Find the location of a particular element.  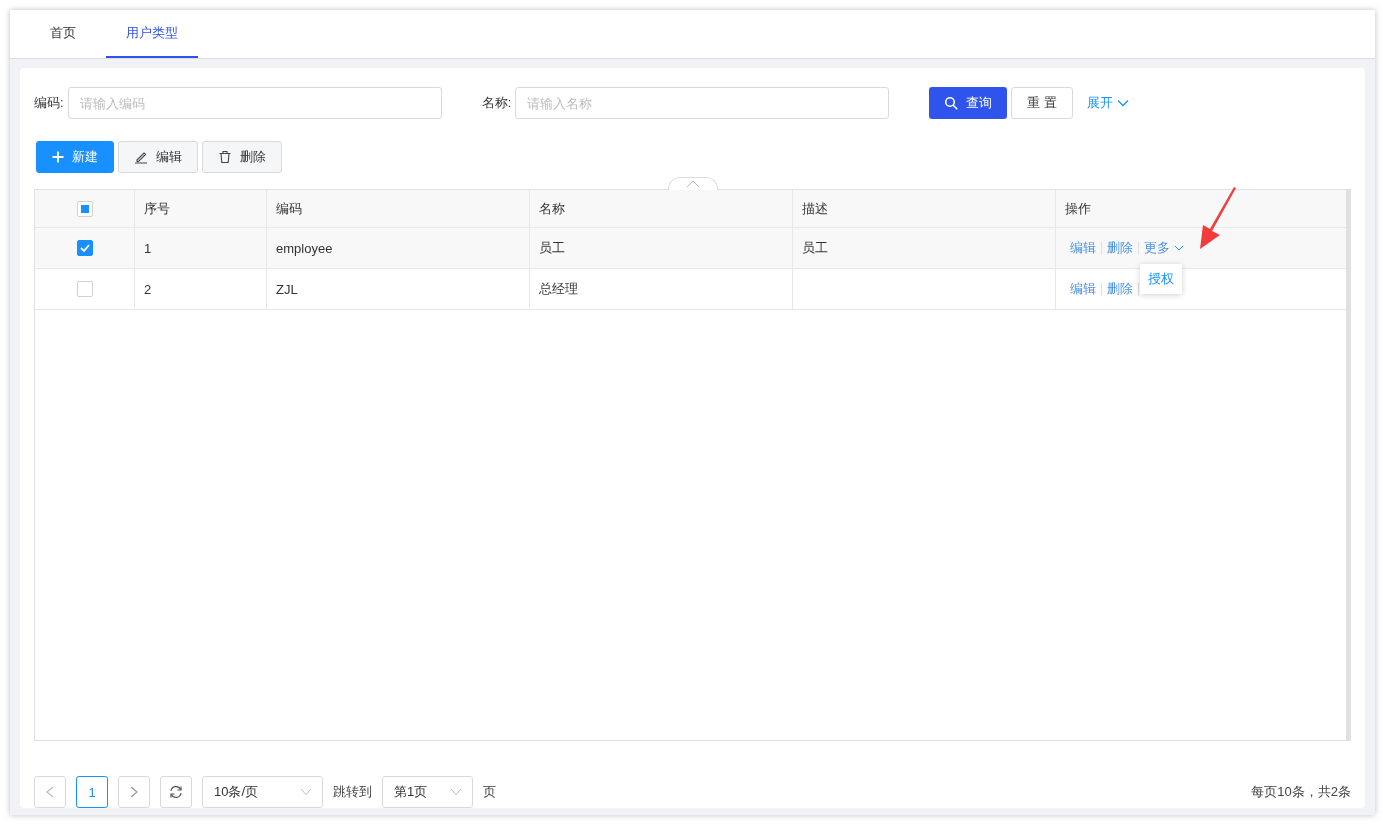

edit-button: 编辑 is located at coordinates (158, 157).